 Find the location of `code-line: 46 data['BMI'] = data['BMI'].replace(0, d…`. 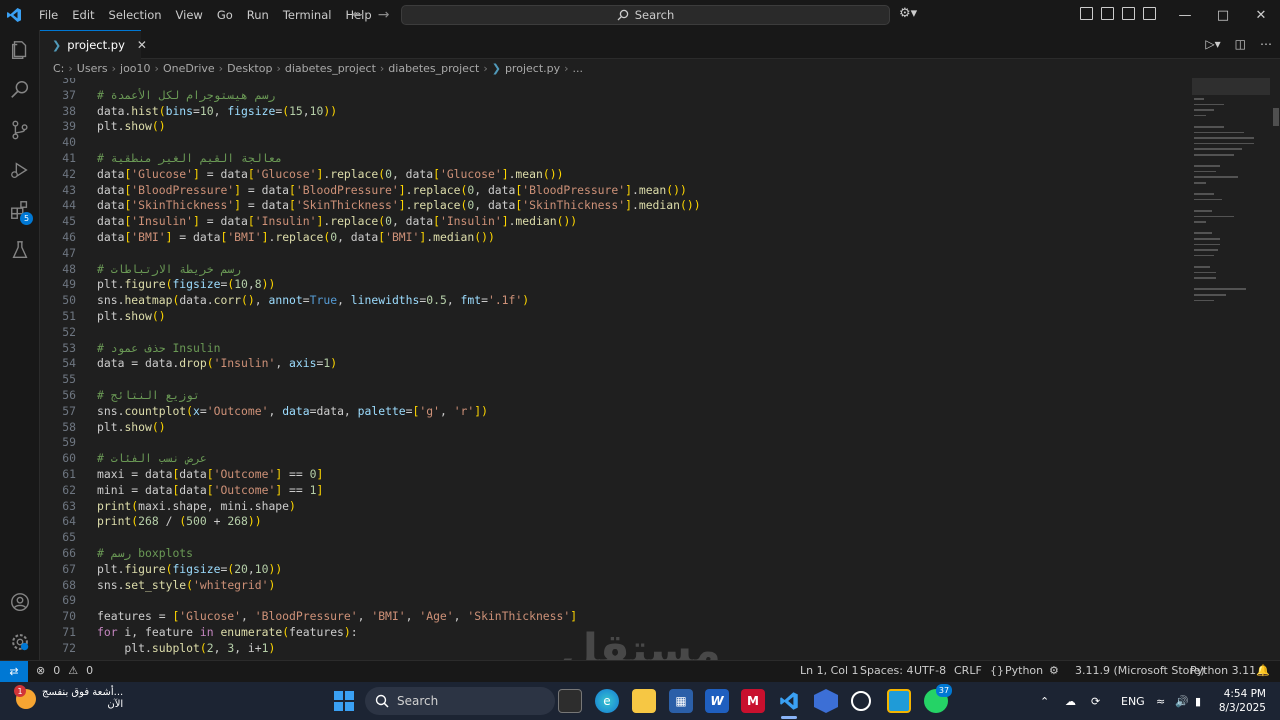

code-line: 46 data['BMI'] = data['BMI'].replace(0, d… is located at coordinates (616, 238).